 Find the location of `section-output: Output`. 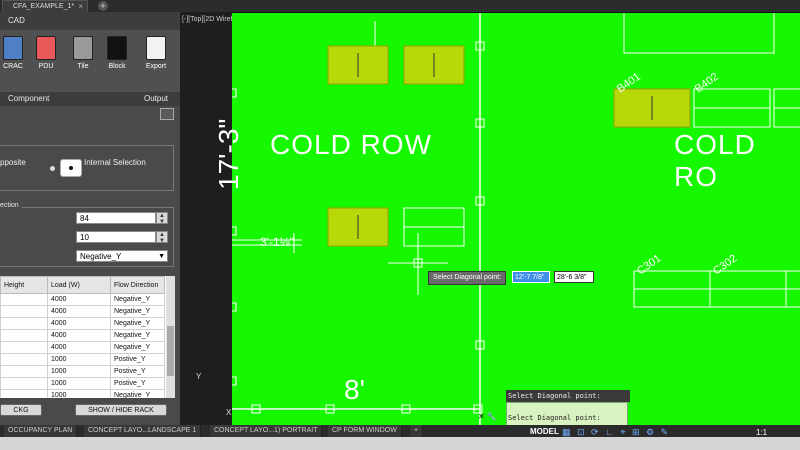

section-output: Output is located at coordinates (156, 98).